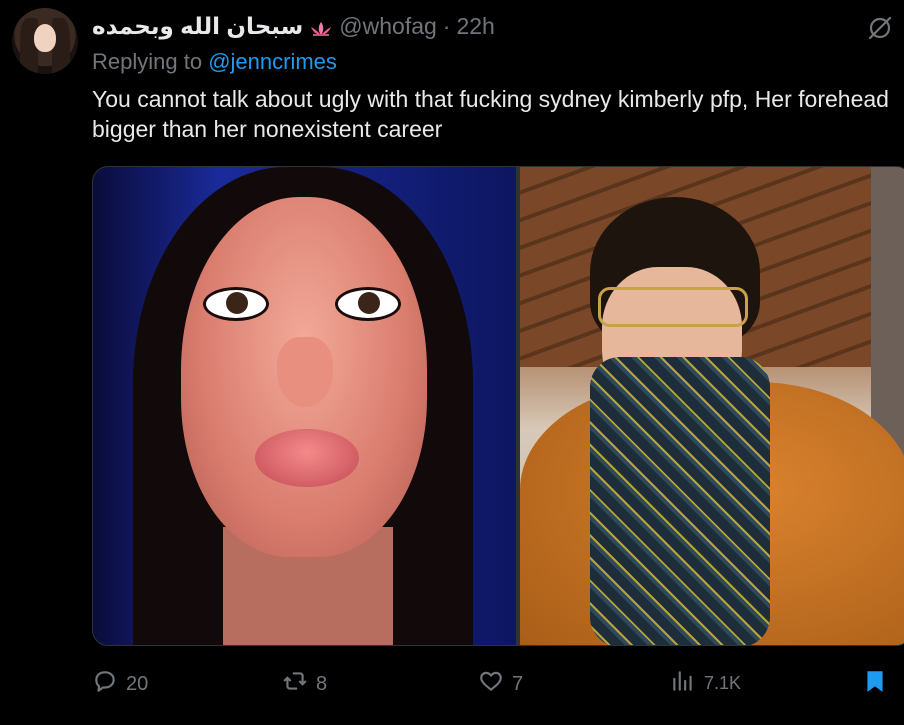  I want to click on photo-right-glasses, so click(672, 307).